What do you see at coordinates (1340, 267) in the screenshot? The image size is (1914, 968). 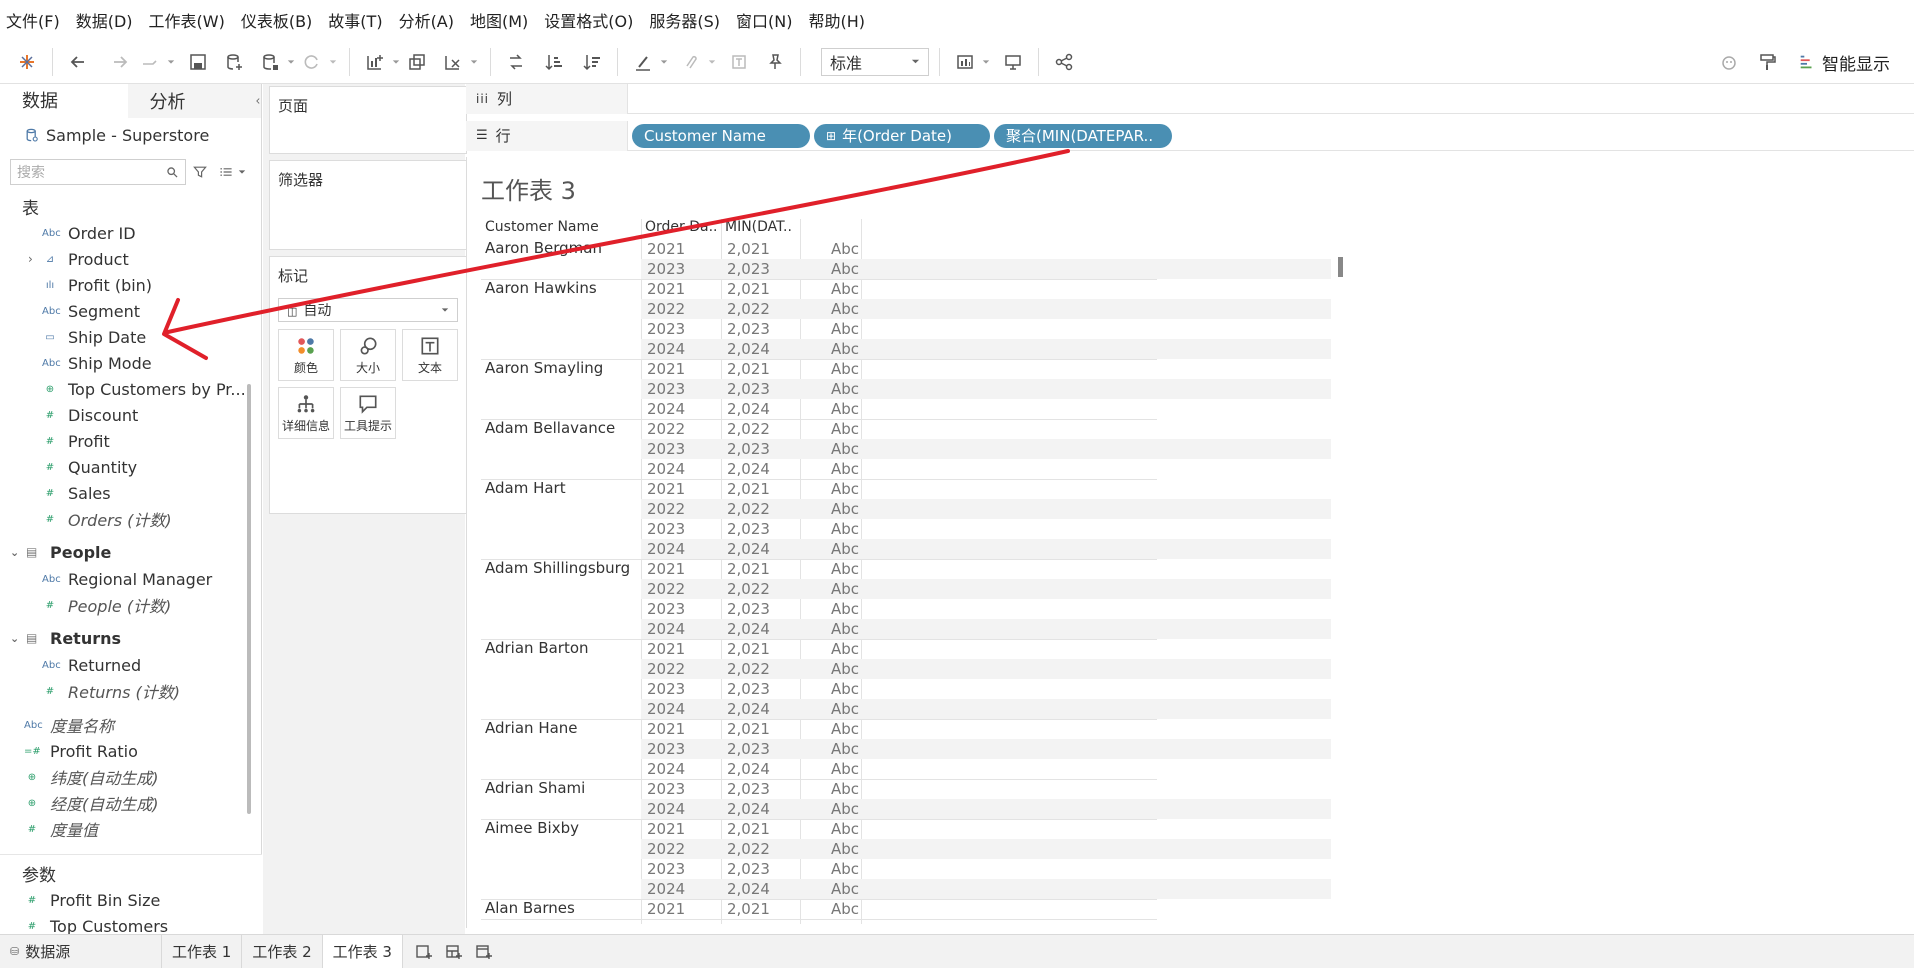 I see `view-scrollbar` at bounding box center [1340, 267].